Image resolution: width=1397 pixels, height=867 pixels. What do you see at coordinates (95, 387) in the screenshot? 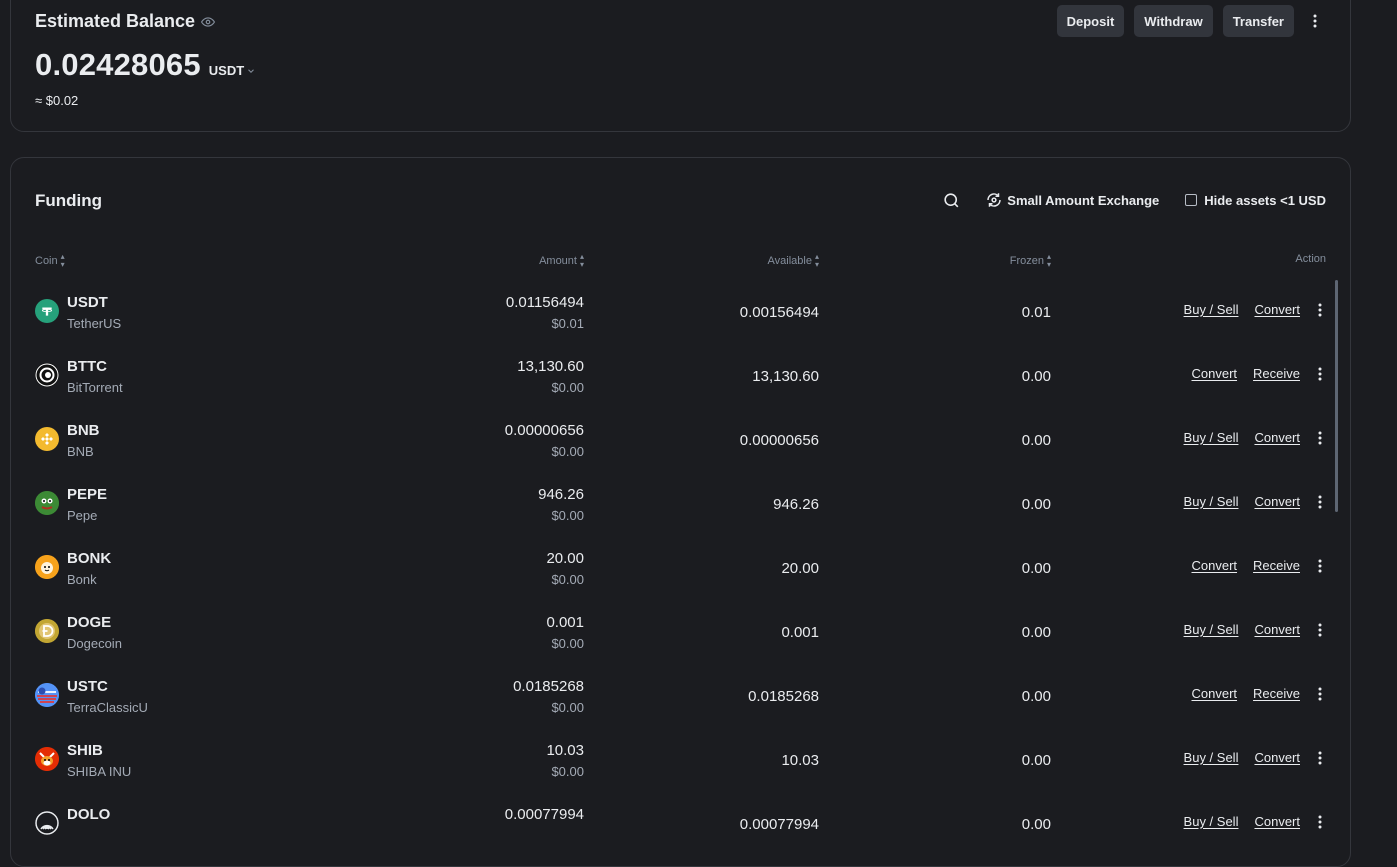
I see `coin-name: BitTorrent` at bounding box center [95, 387].